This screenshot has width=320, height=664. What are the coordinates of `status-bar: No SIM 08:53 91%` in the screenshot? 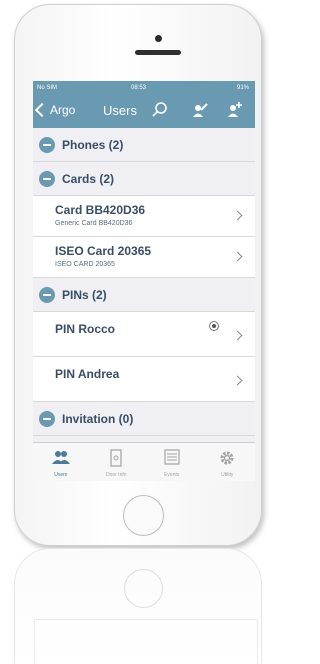 It's located at (144, 88).